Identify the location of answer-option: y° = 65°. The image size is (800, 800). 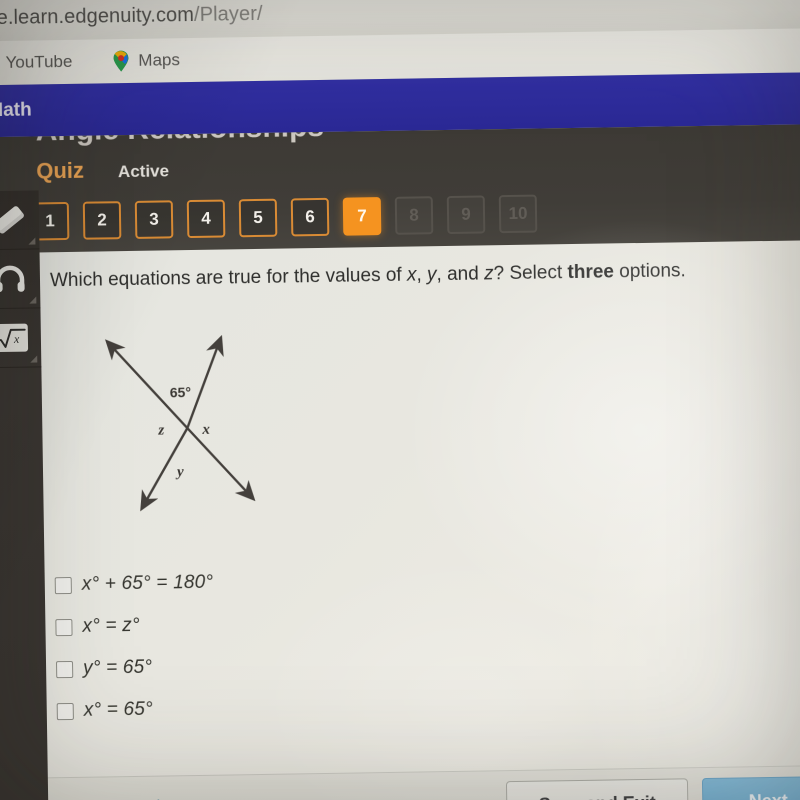
(135, 668).